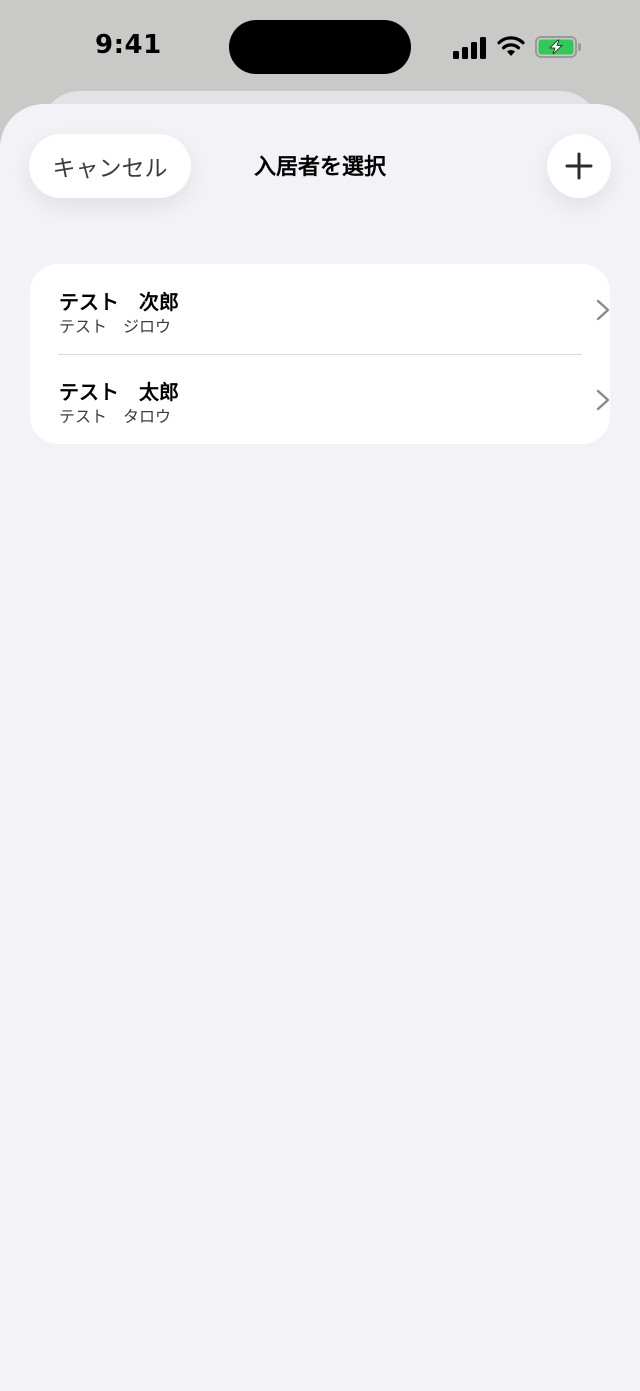 Image resolution: width=640 pixels, height=1391 pixels. What do you see at coordinates (320, 309) in the screenshot?
I see `resident-list-item: テスト 次郎 テスト ジロウ` at bounding box center [320, 309].